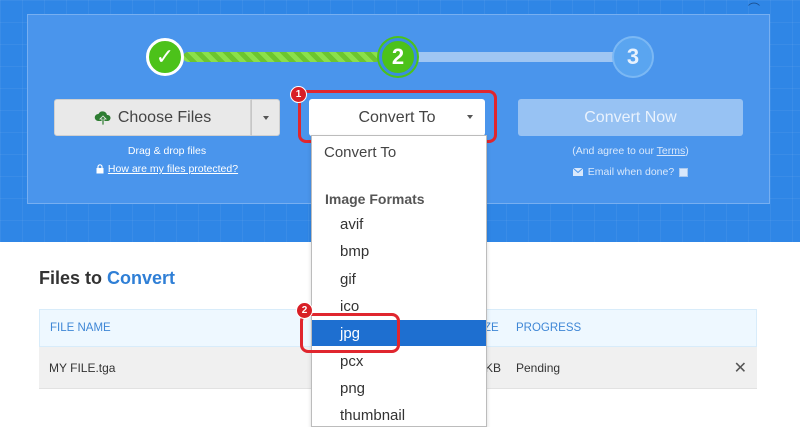  I want to click on column-progress: PROGRESS, so click(549, 328).